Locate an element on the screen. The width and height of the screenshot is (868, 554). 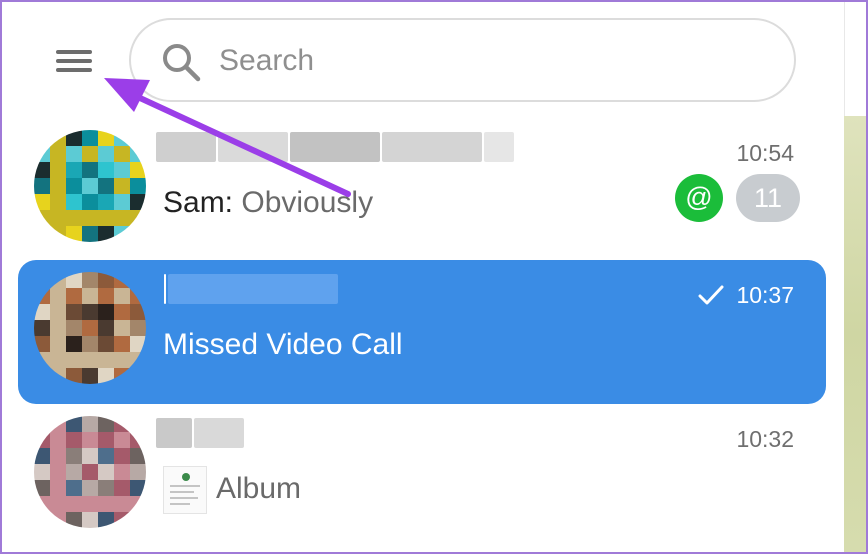
preview-sender: Sam: is located at coordinates (198, 202).